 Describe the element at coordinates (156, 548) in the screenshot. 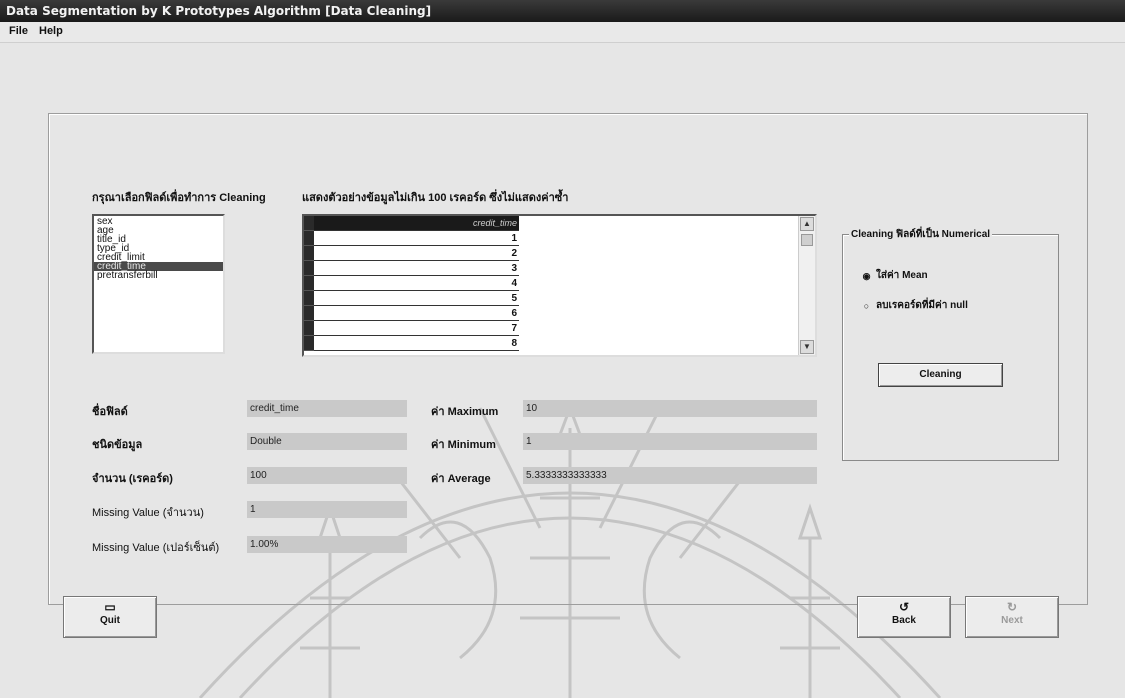

I see `missing-percent-label: Missing Value (เปอร์เซ็นต์)` at that location.